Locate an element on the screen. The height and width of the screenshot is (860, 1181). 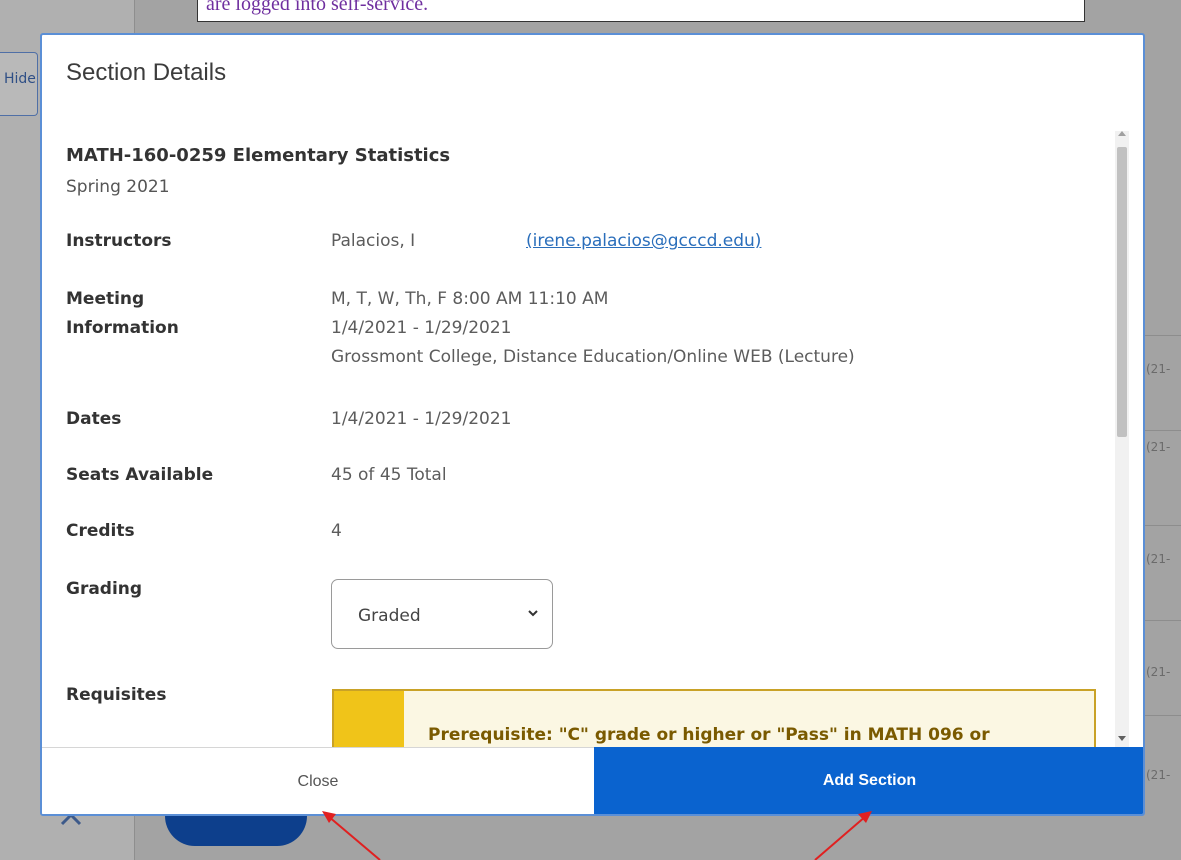
scroll-up-arrow-icon is located at coordinates (1122, 133).